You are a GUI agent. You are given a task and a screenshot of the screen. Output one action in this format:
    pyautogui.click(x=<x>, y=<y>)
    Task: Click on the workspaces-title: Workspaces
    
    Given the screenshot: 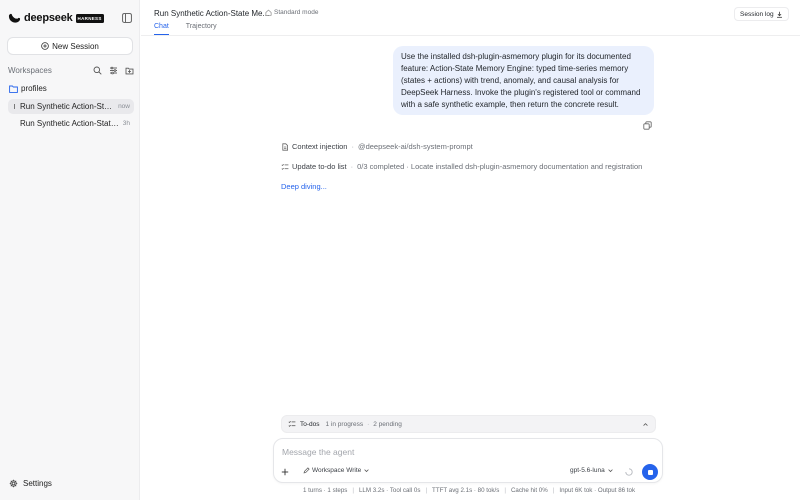 What is the action you would take?
    pyautogui.click(x=30, y=70)
    